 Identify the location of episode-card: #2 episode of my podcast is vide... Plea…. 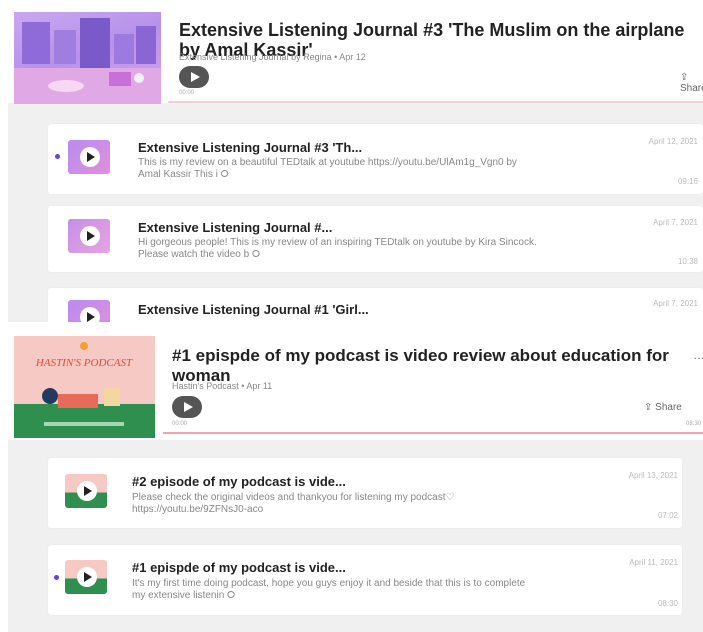
(365, 493).